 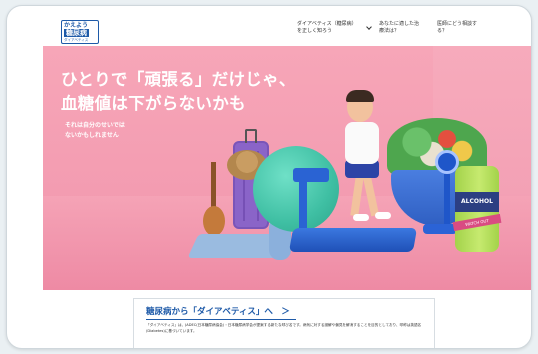 I want to click on exercise-ball-illustration, so click(x=296, y=189).